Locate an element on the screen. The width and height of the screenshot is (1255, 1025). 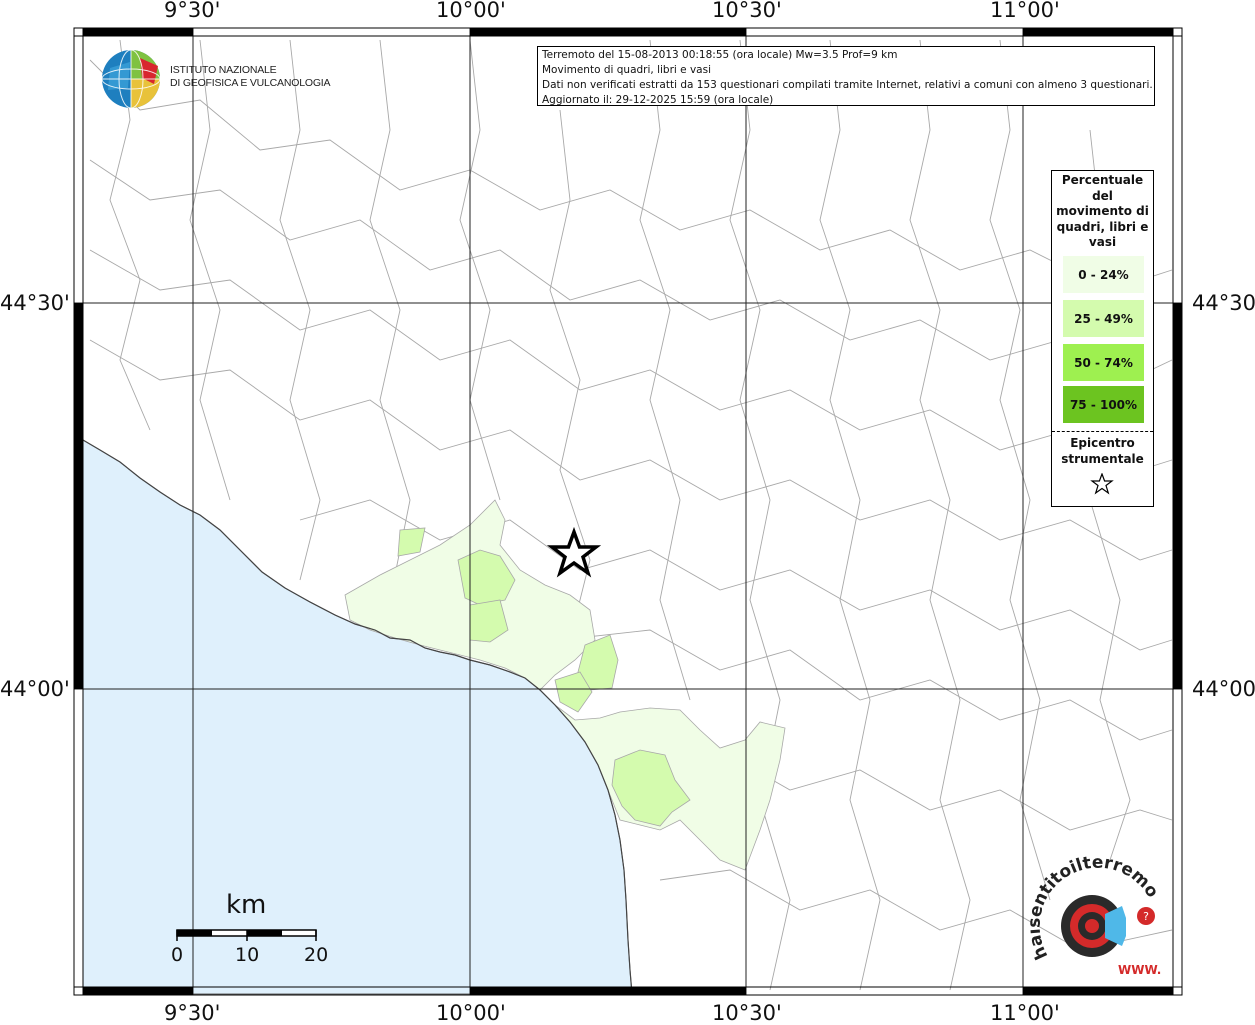
legend-class-3: 75 - 100% is located at coordinates (1103, 404).